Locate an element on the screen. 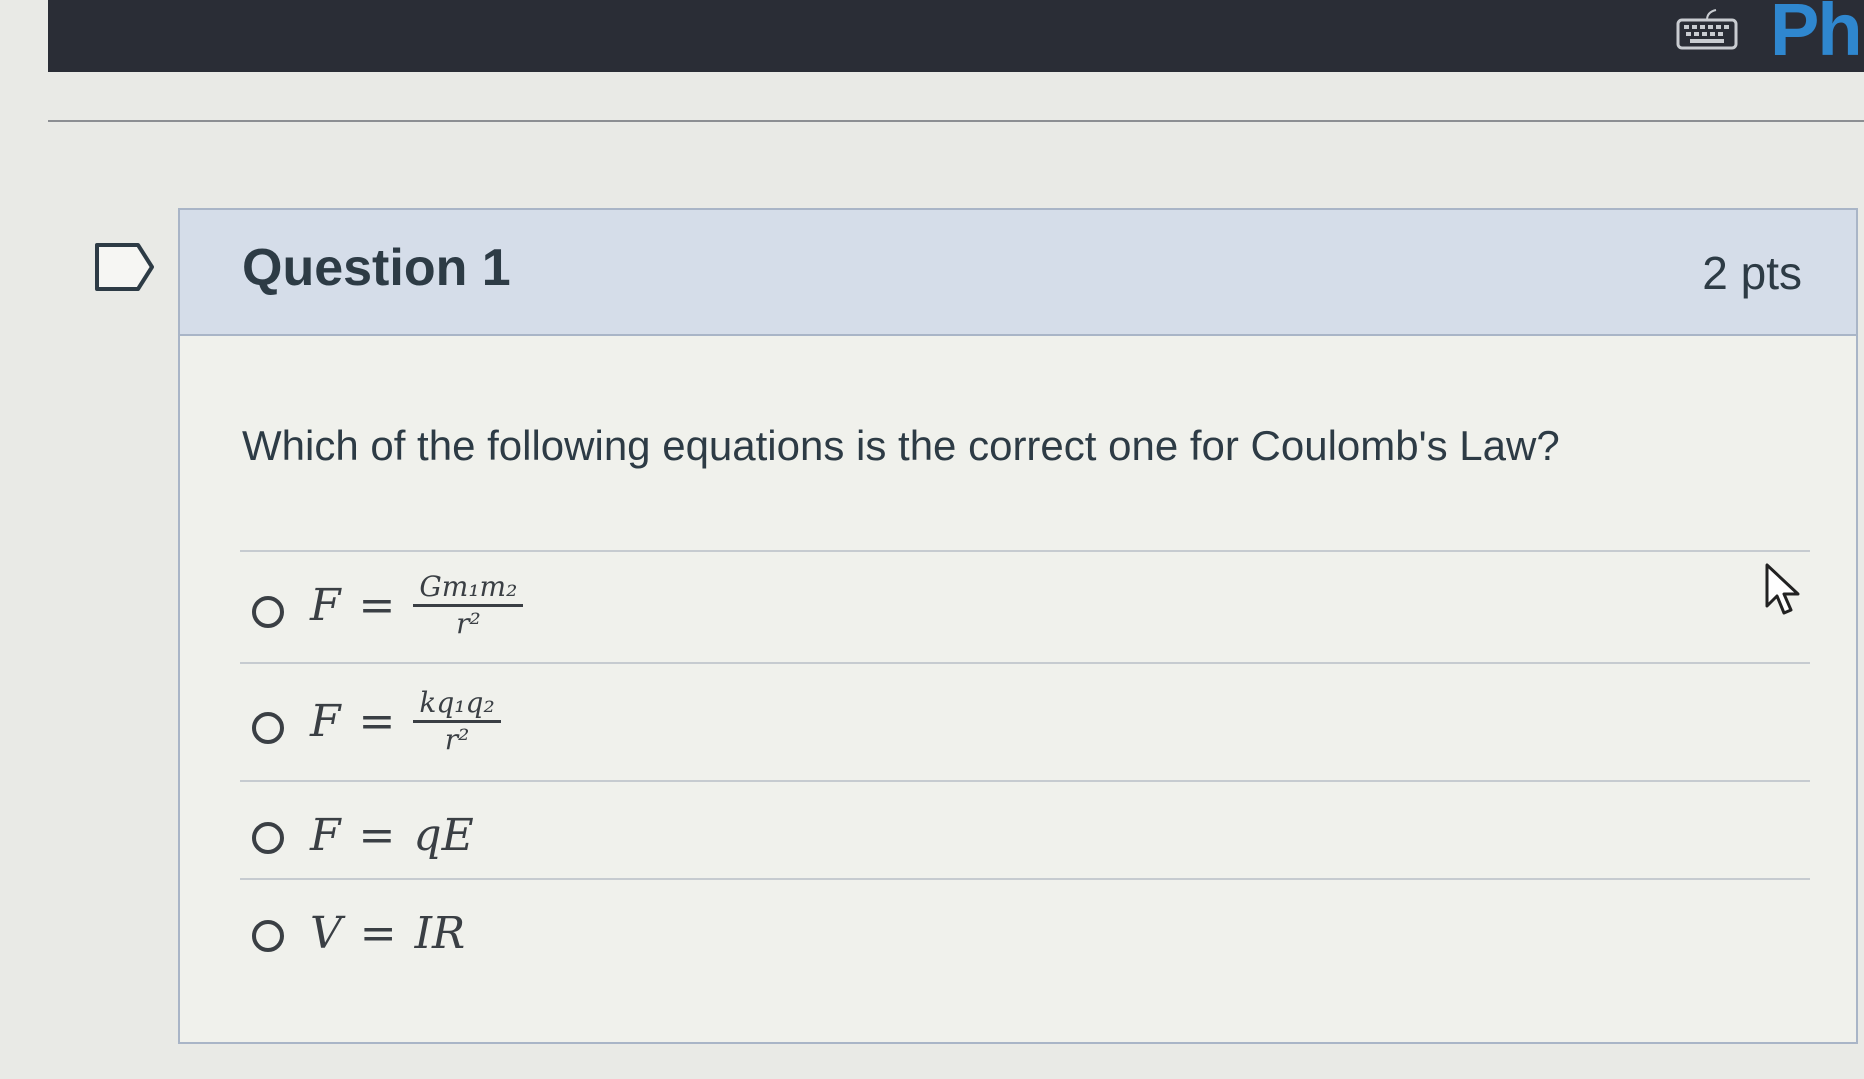 The width and height of the screenshot is (1864, 1079). answer-option-2: F = kq₁q₂ r² is located at coordinates (1025, 721).